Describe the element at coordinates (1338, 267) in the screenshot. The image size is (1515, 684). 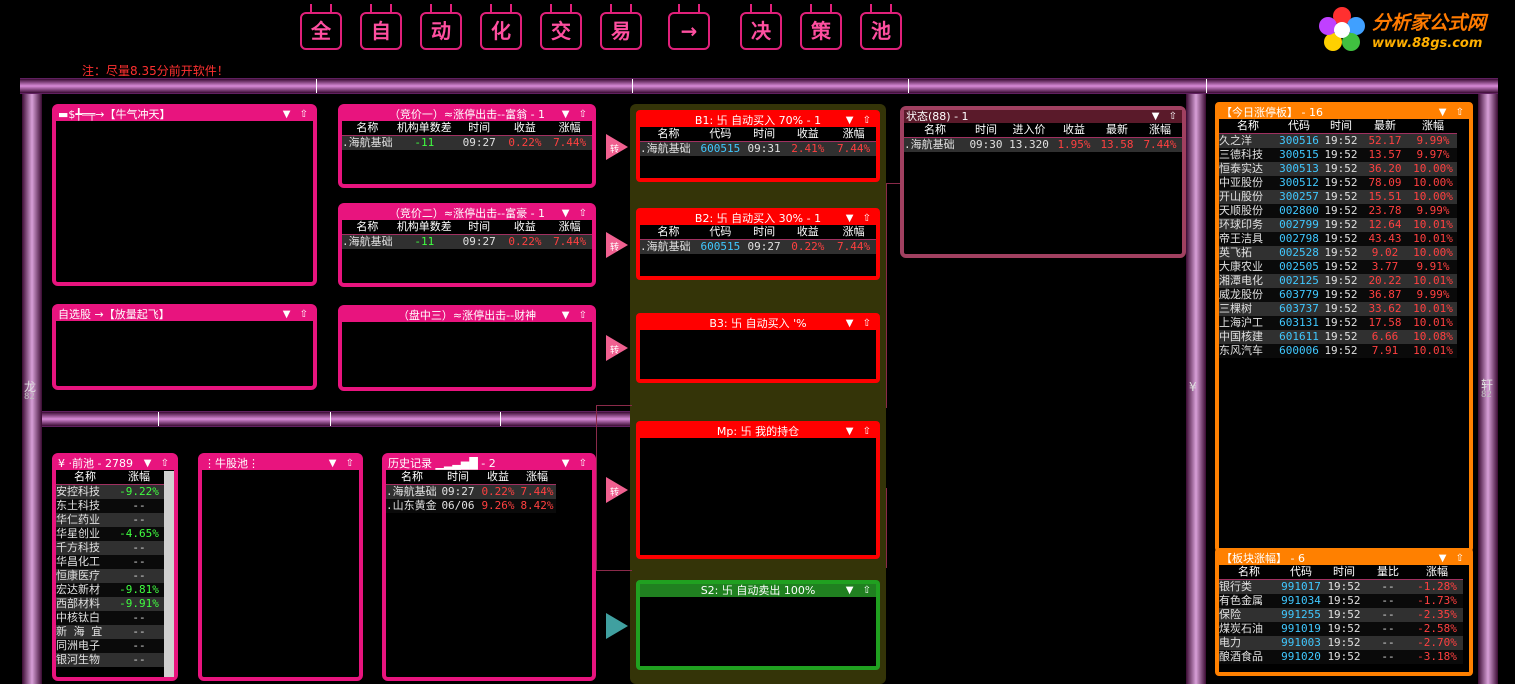
I see `table-row: 大康农业 002505 19:52 3.77 9.91%` at that location.